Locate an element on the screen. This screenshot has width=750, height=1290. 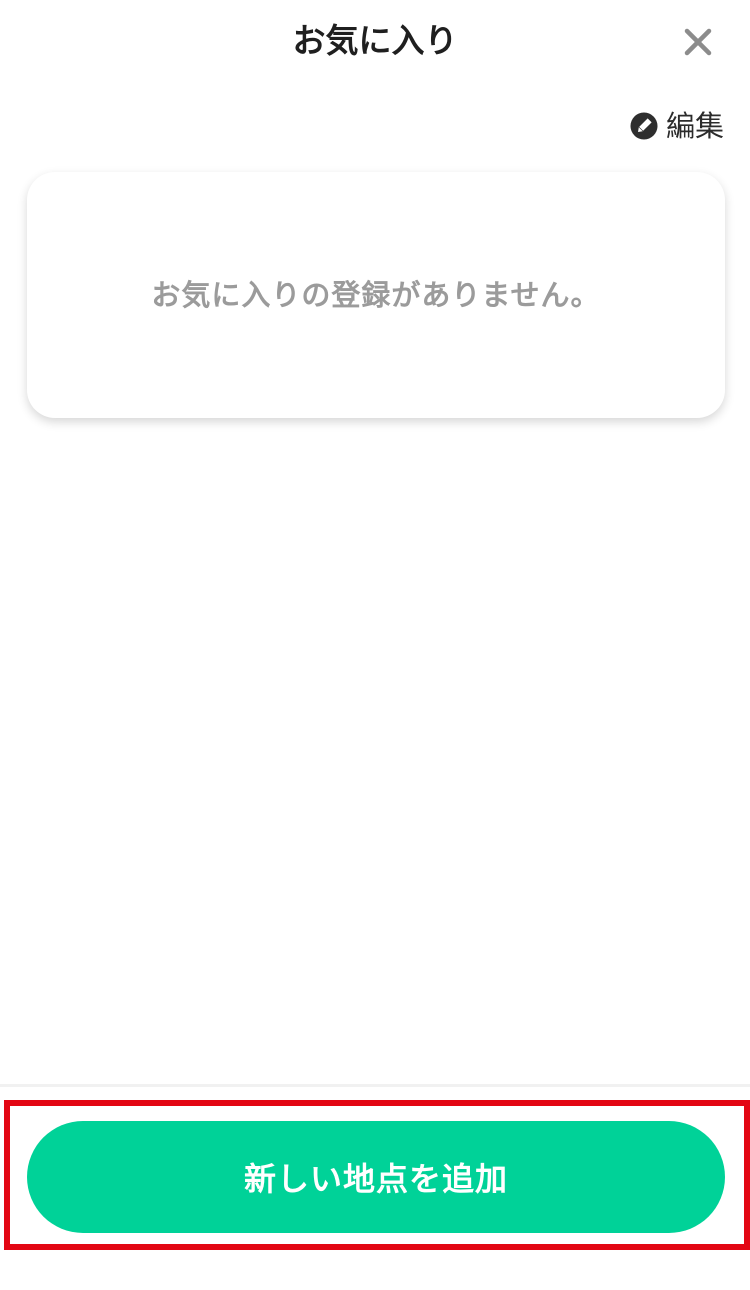
add-location-button: 新しい地点を追加 is located at coordinates (376, 1177).